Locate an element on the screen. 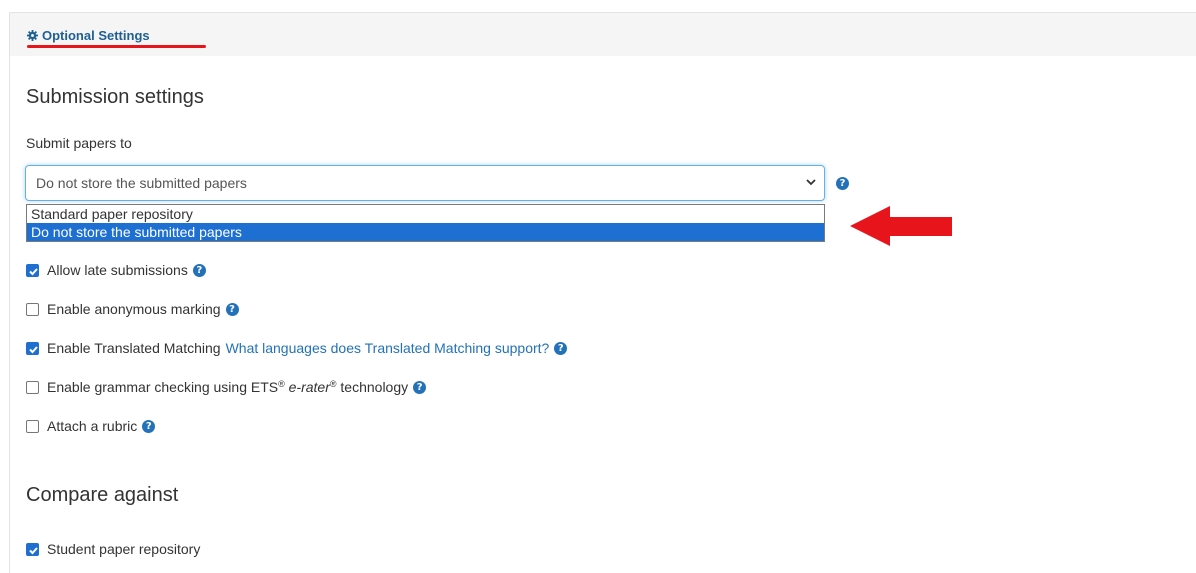  translated-matching-checkbox is located at coordinates (32, 348).